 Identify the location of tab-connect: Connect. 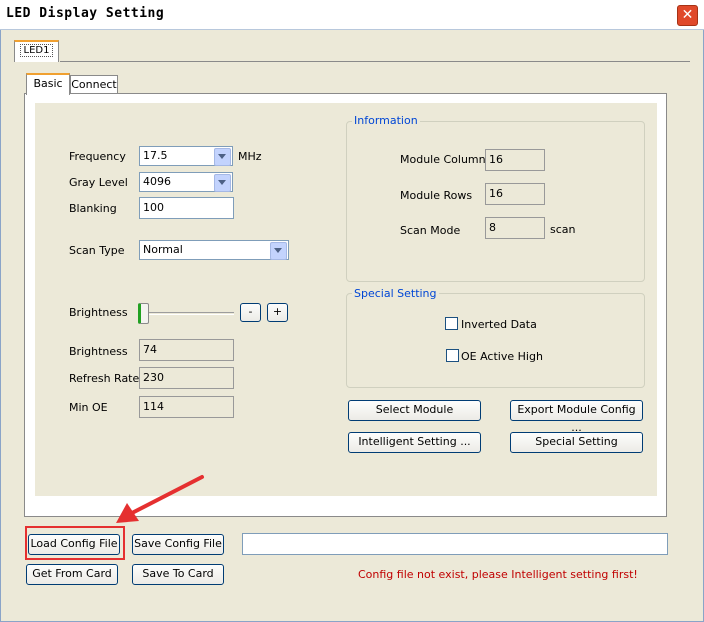
(94, 85).